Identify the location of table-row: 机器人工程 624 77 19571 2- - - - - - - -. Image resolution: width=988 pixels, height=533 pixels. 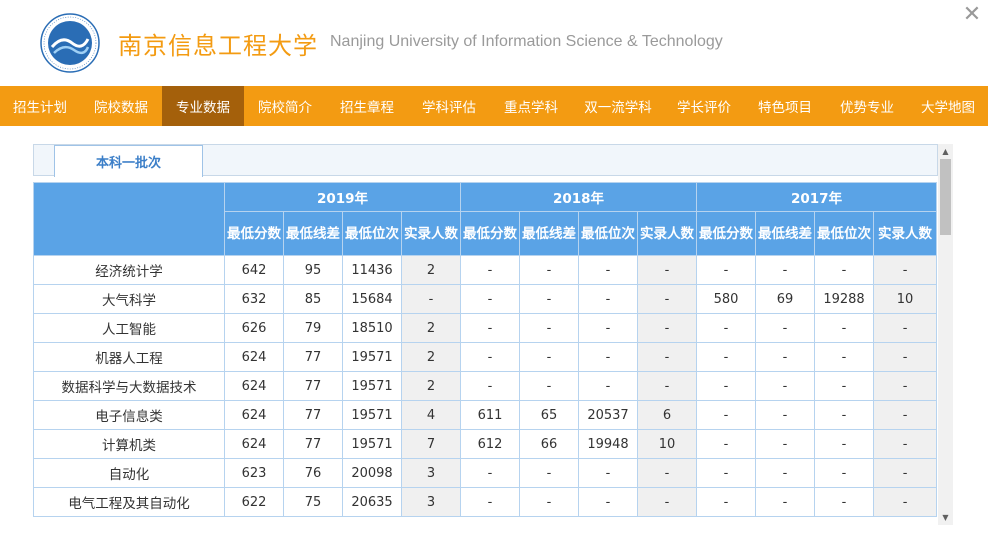
(485, 357).